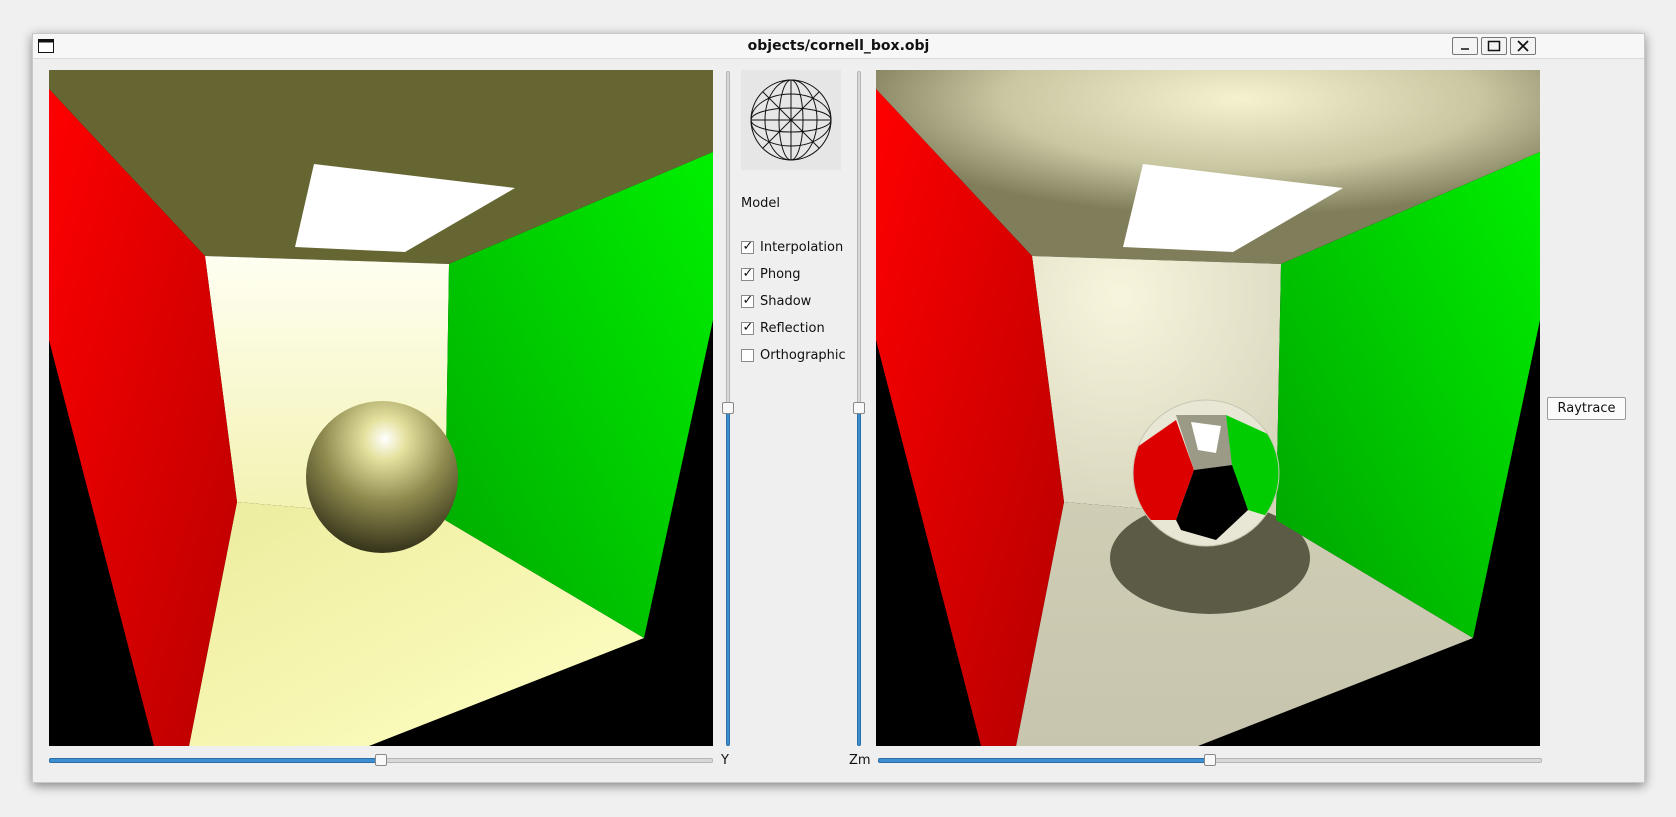 This screenshot has height=817, width=1676. I want to click on y-slider-label: Y, so click(725, 760).